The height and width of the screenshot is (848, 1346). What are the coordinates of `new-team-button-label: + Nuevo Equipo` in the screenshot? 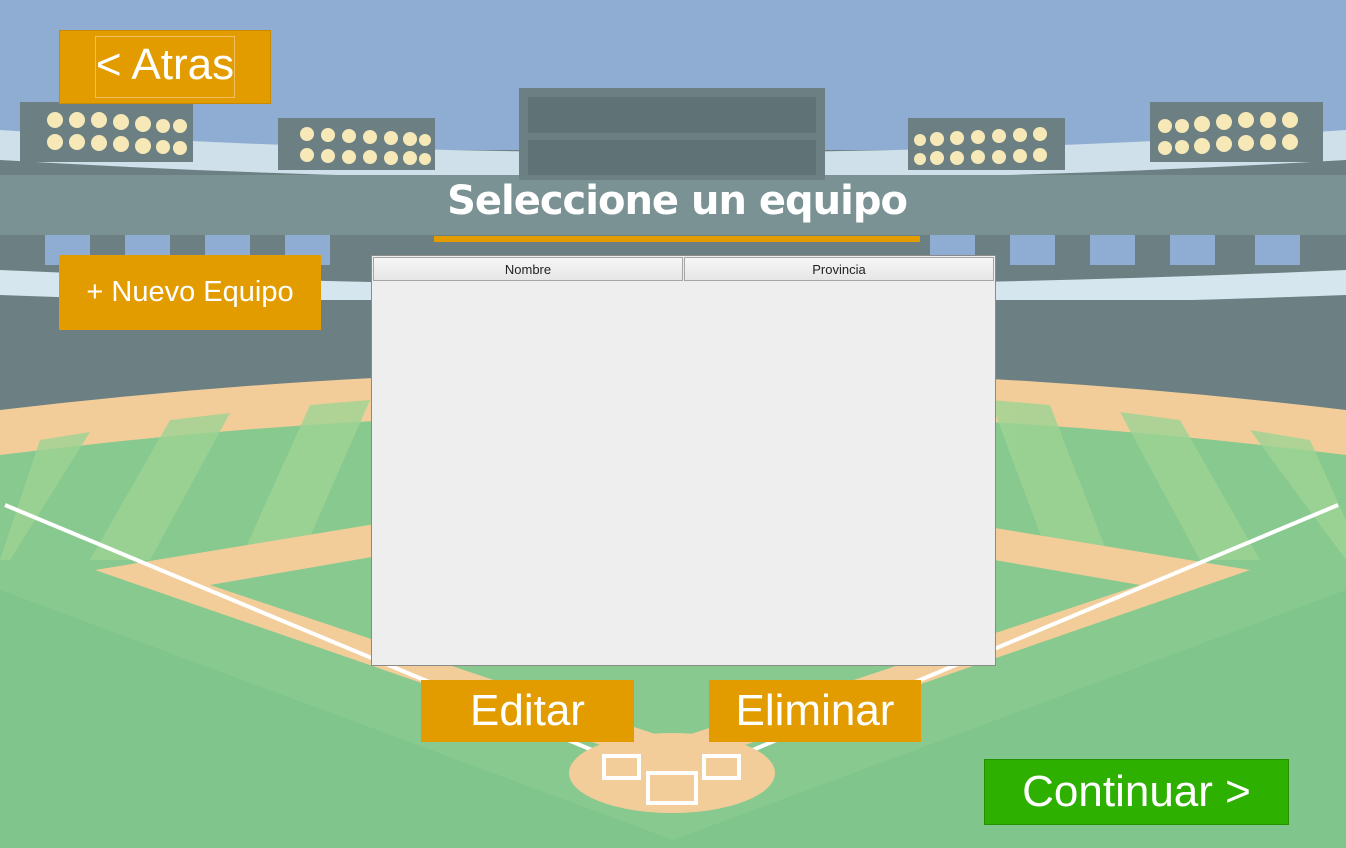 It's located at (190, 292).